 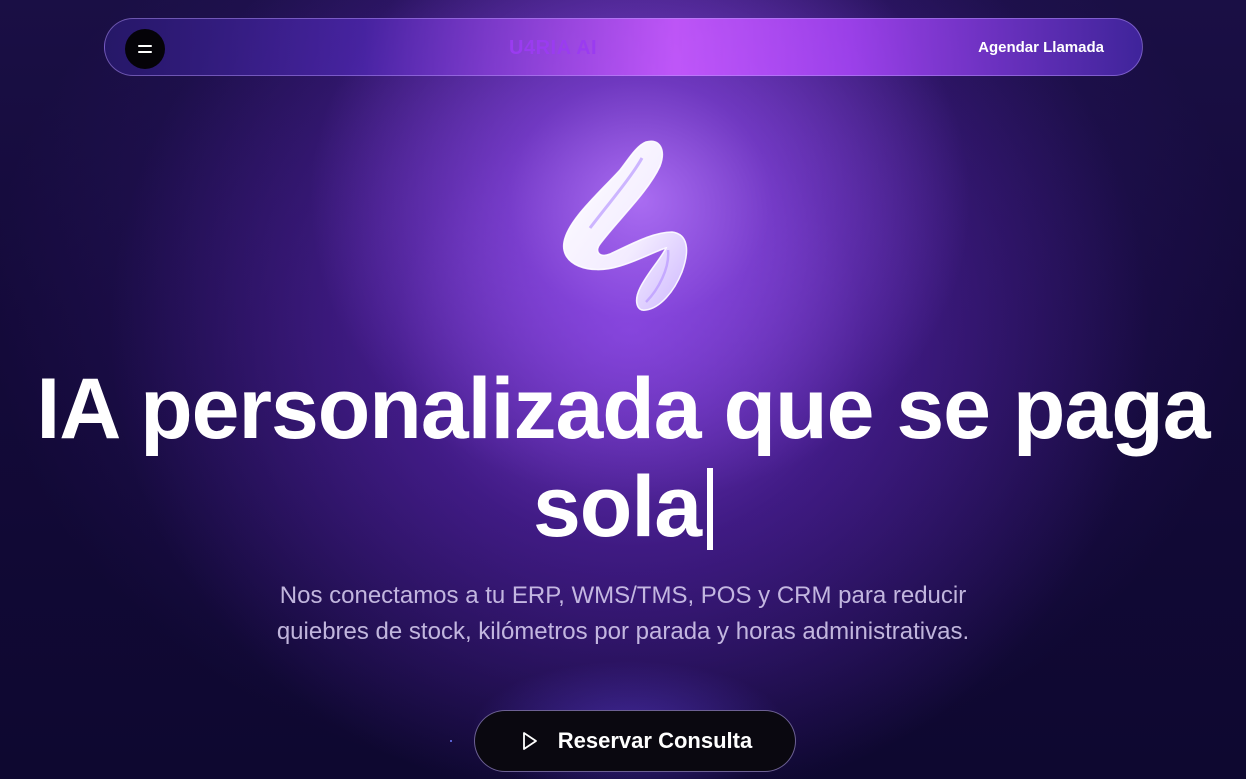 I want to click on play-icon, so click(x=529, y=741).